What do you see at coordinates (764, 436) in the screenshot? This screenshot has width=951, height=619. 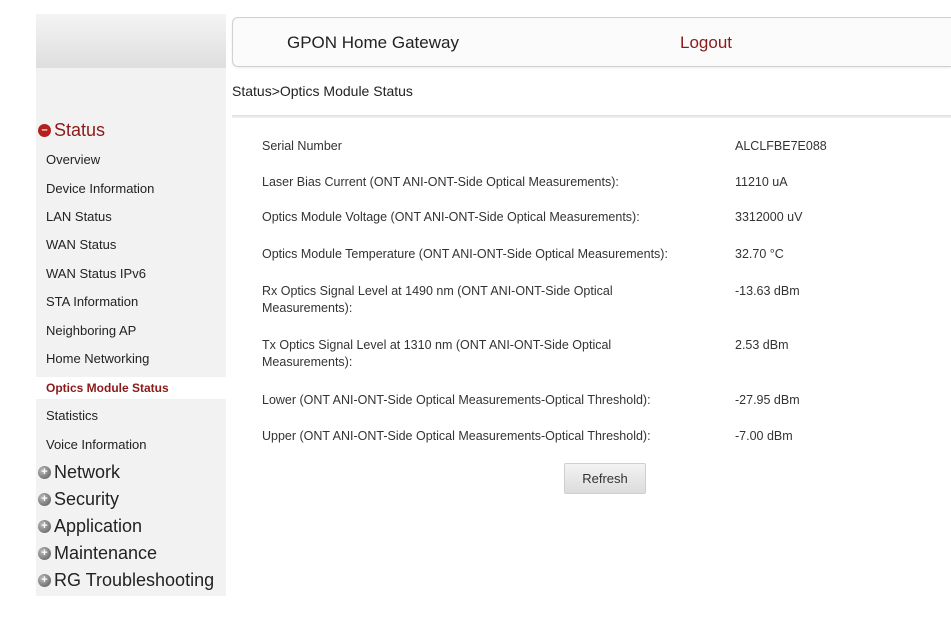 I see `row-value-upper-threshold: -7.00 dBm` at bounding box center [764, 436].